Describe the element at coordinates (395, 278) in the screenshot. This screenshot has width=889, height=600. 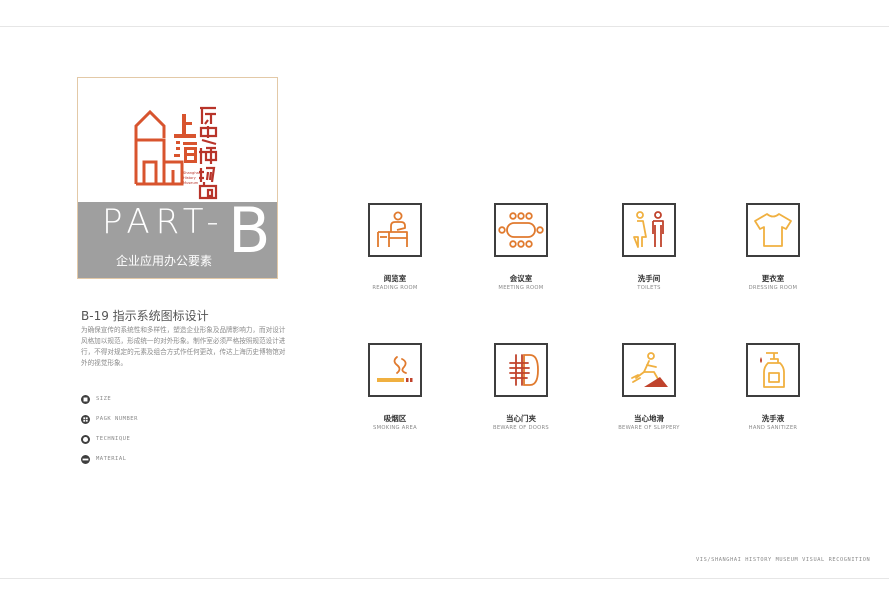
I see `icon-cn-label: 阅览室` at that location.